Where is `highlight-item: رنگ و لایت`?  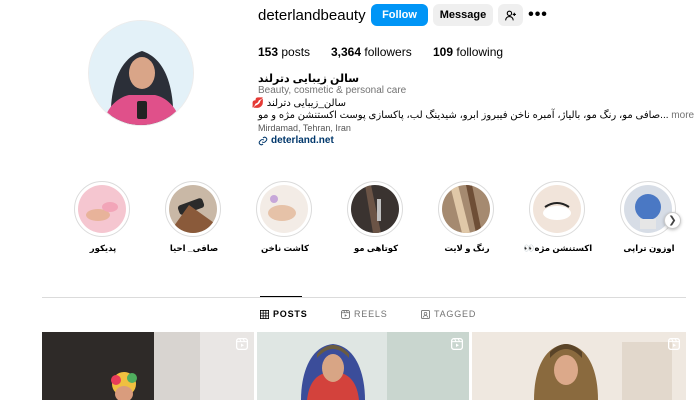 highlight-item: رنگ و لایت is located at coordinates (467, 217).